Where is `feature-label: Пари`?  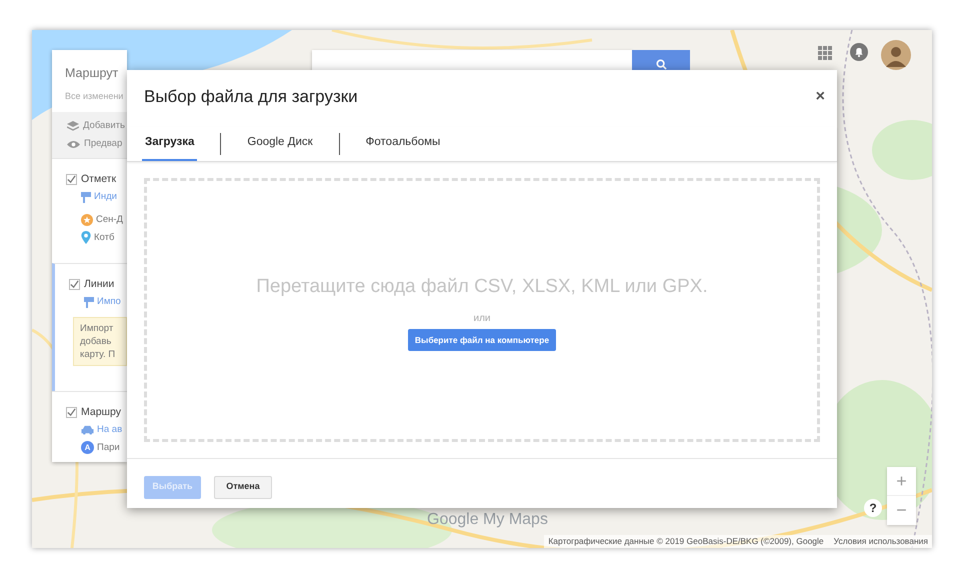 feature-label: Пари is located at coordinates (108, 448).